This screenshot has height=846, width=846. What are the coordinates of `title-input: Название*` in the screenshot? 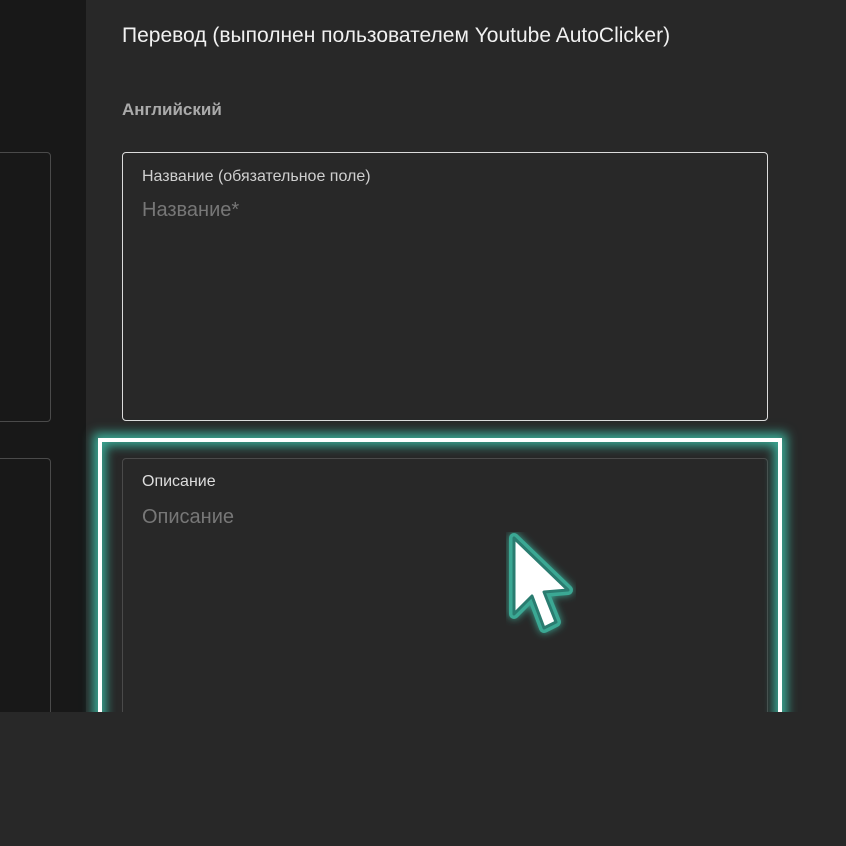 It's located at (442, 210).